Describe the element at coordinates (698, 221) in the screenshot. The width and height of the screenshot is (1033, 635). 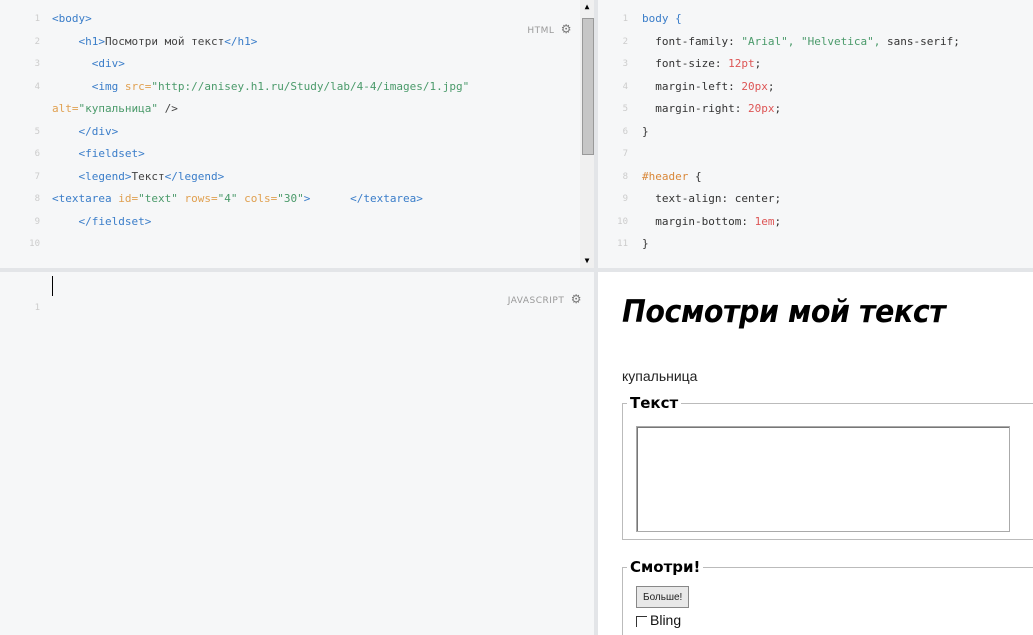
I see `code-token: margin-bottom:` at that location.